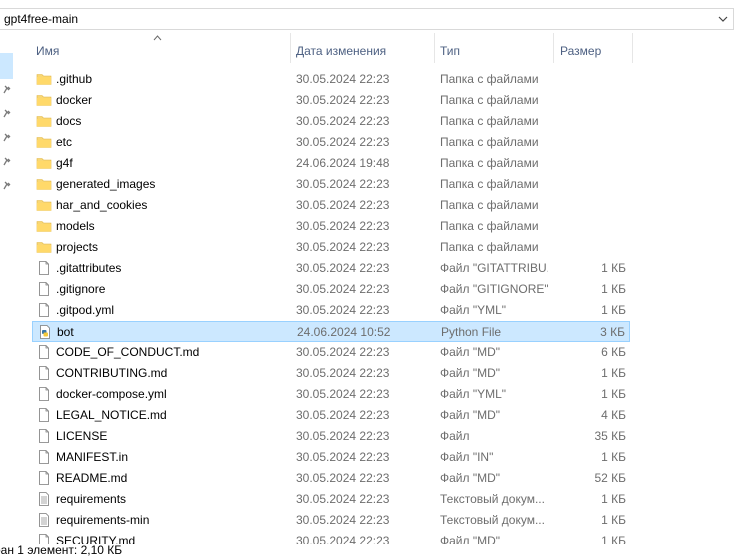  What do you see at coordinates (102, 205) in the screenshot?
I see `file-name: har_and_cookies` at bounding box center [102, 205].